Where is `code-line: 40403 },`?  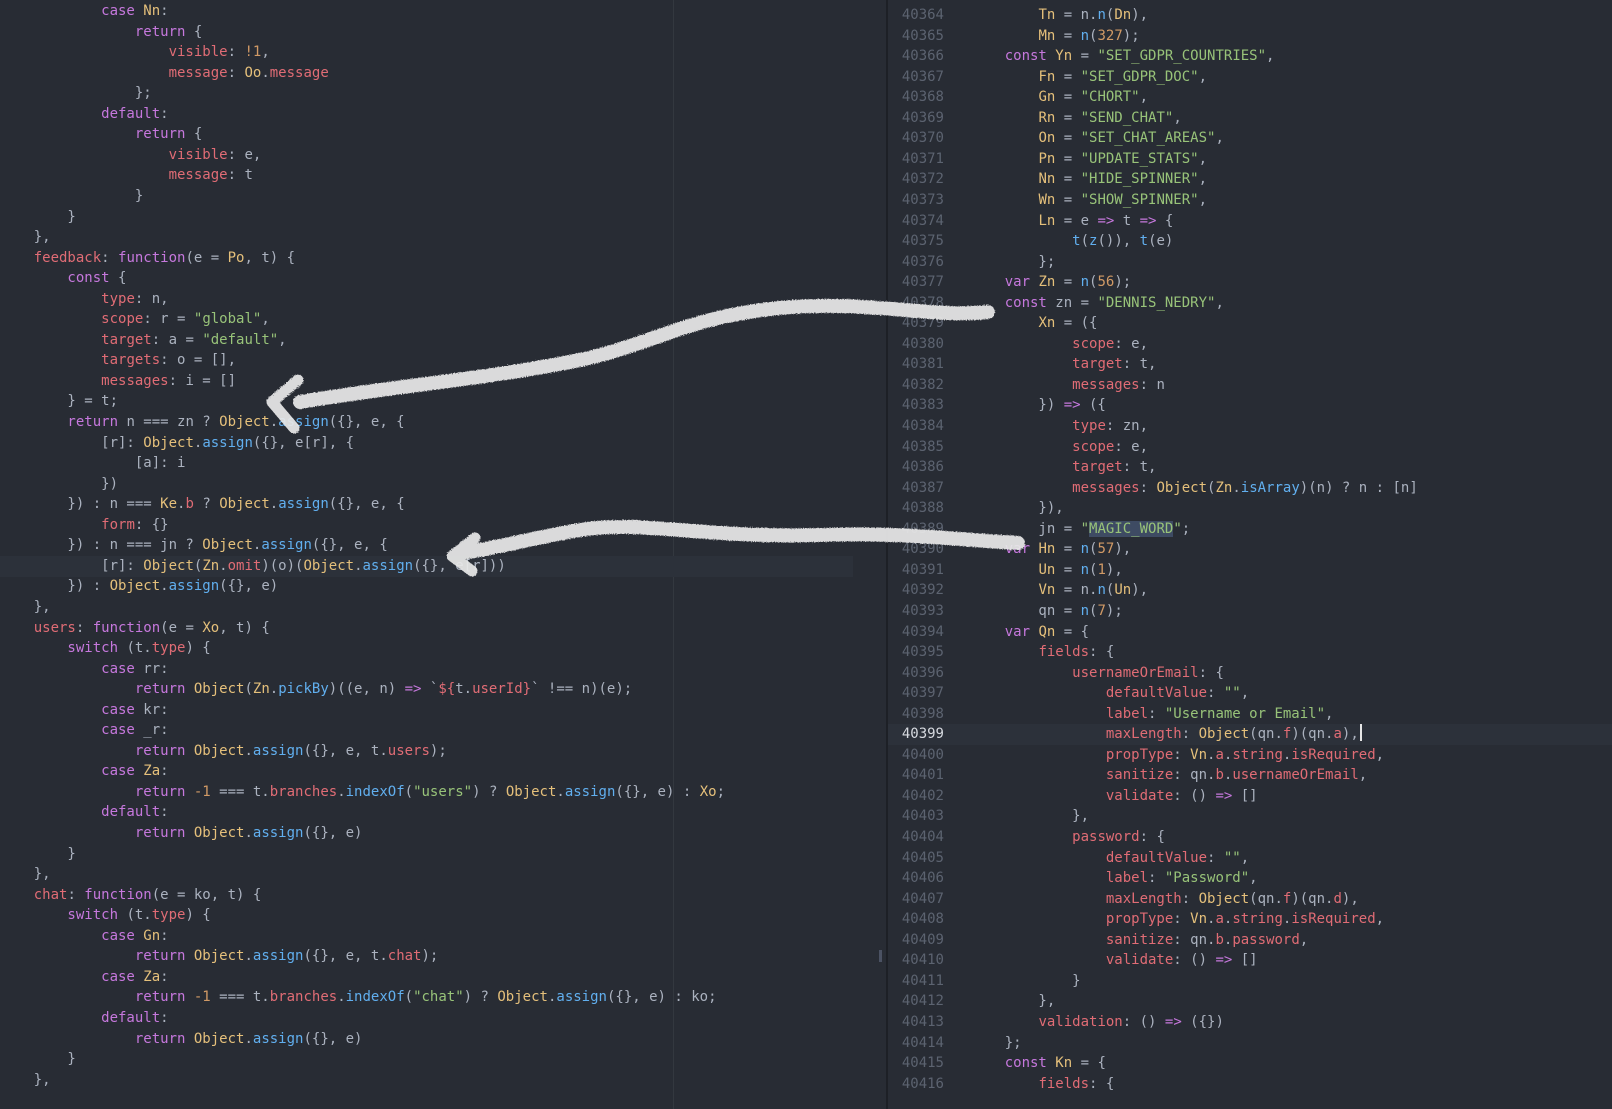
code-line: 40403 }, is located at coordinates (1250, 816).